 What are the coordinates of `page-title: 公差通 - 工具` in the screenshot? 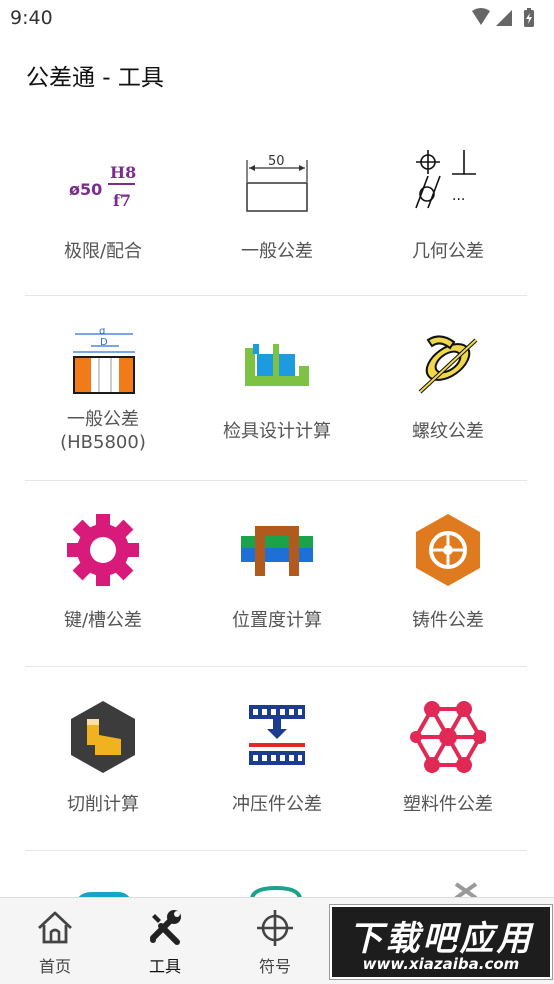 It's located at (95, 78).